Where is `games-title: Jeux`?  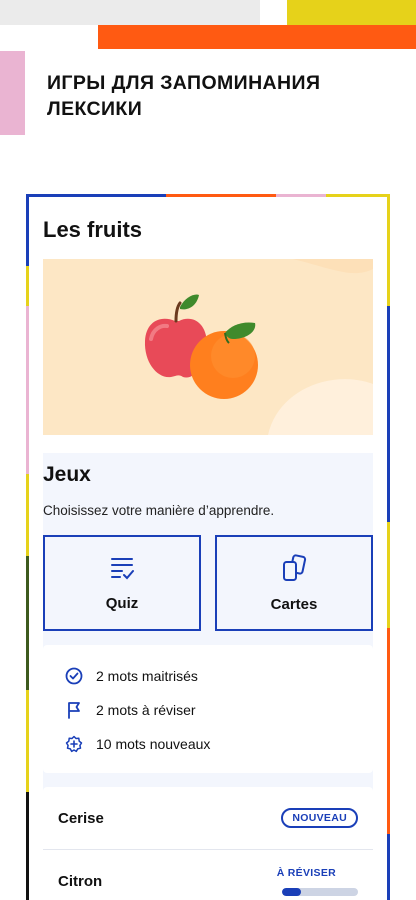 games-title: Jeux is located at coordinates (67, 474).